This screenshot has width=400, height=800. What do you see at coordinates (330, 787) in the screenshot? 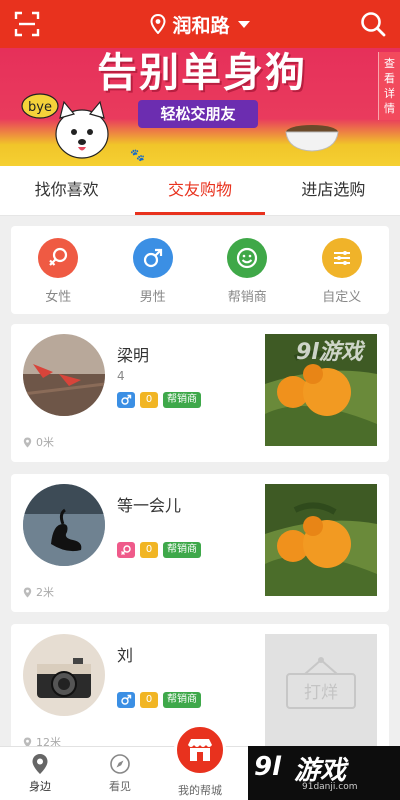
I see `watermark-url: 91danji.com` at bounding box center [330, 787].